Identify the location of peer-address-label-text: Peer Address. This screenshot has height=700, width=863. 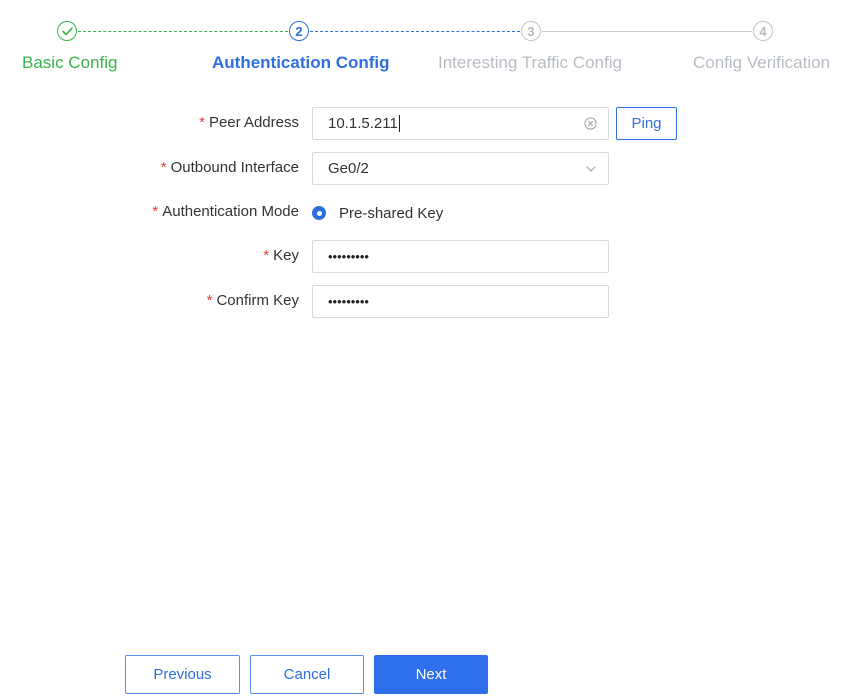
(253, 122).